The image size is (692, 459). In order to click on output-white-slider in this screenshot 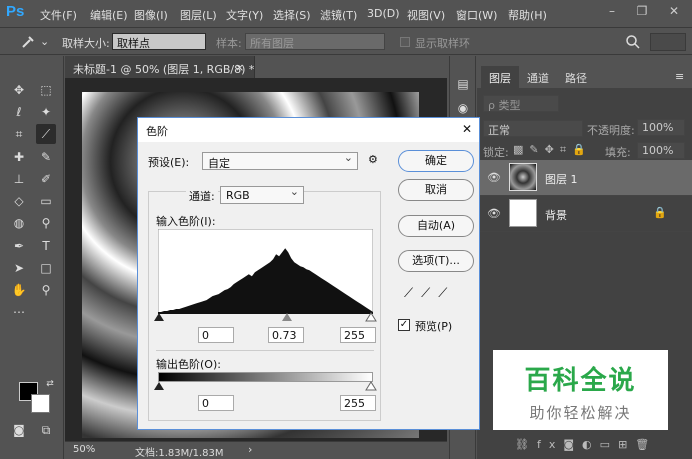, I will do `click(371, 386)`.